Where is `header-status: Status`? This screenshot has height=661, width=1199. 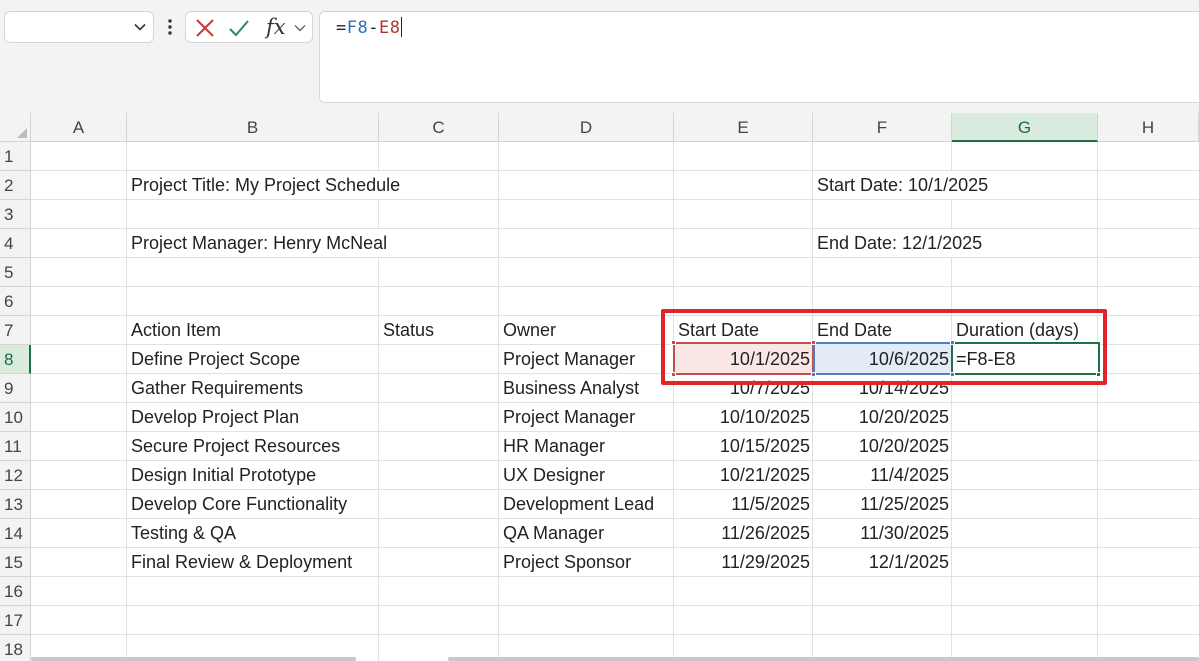 header-status: Status is located at coordinates (406, 330).